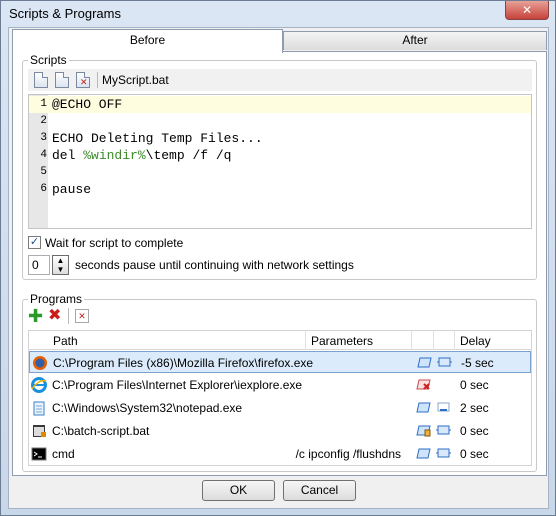 The width and height of the screenshot is (556, 516). Describe the element at coordinates (43, 104) in the screenshot. I see `line-number: 1` at that location.